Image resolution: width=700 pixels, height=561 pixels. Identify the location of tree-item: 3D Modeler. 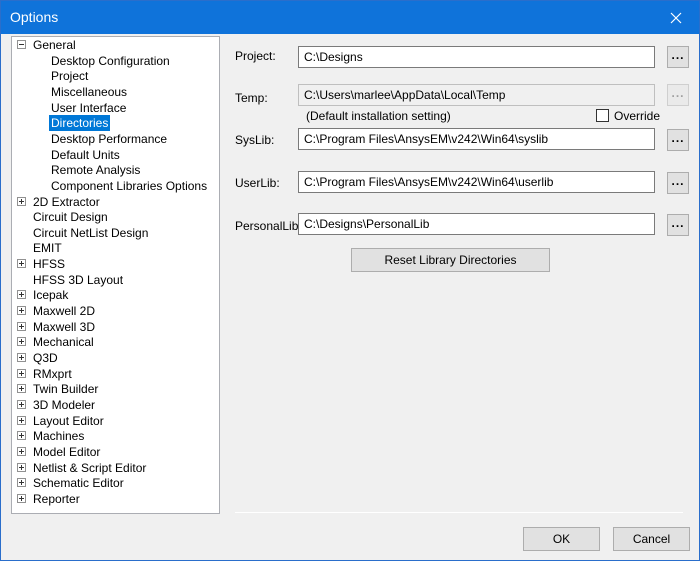
(118, 405).